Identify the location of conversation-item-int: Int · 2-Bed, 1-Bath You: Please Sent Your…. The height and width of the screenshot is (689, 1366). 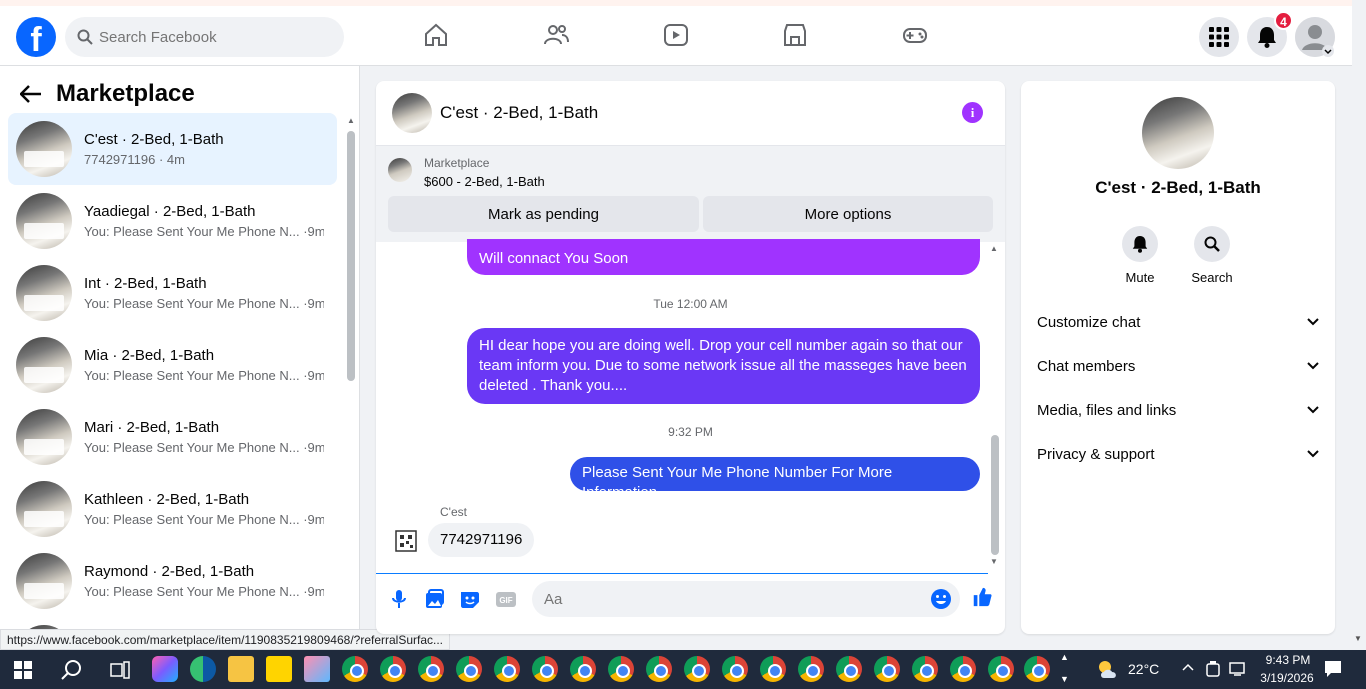
(172, 293).